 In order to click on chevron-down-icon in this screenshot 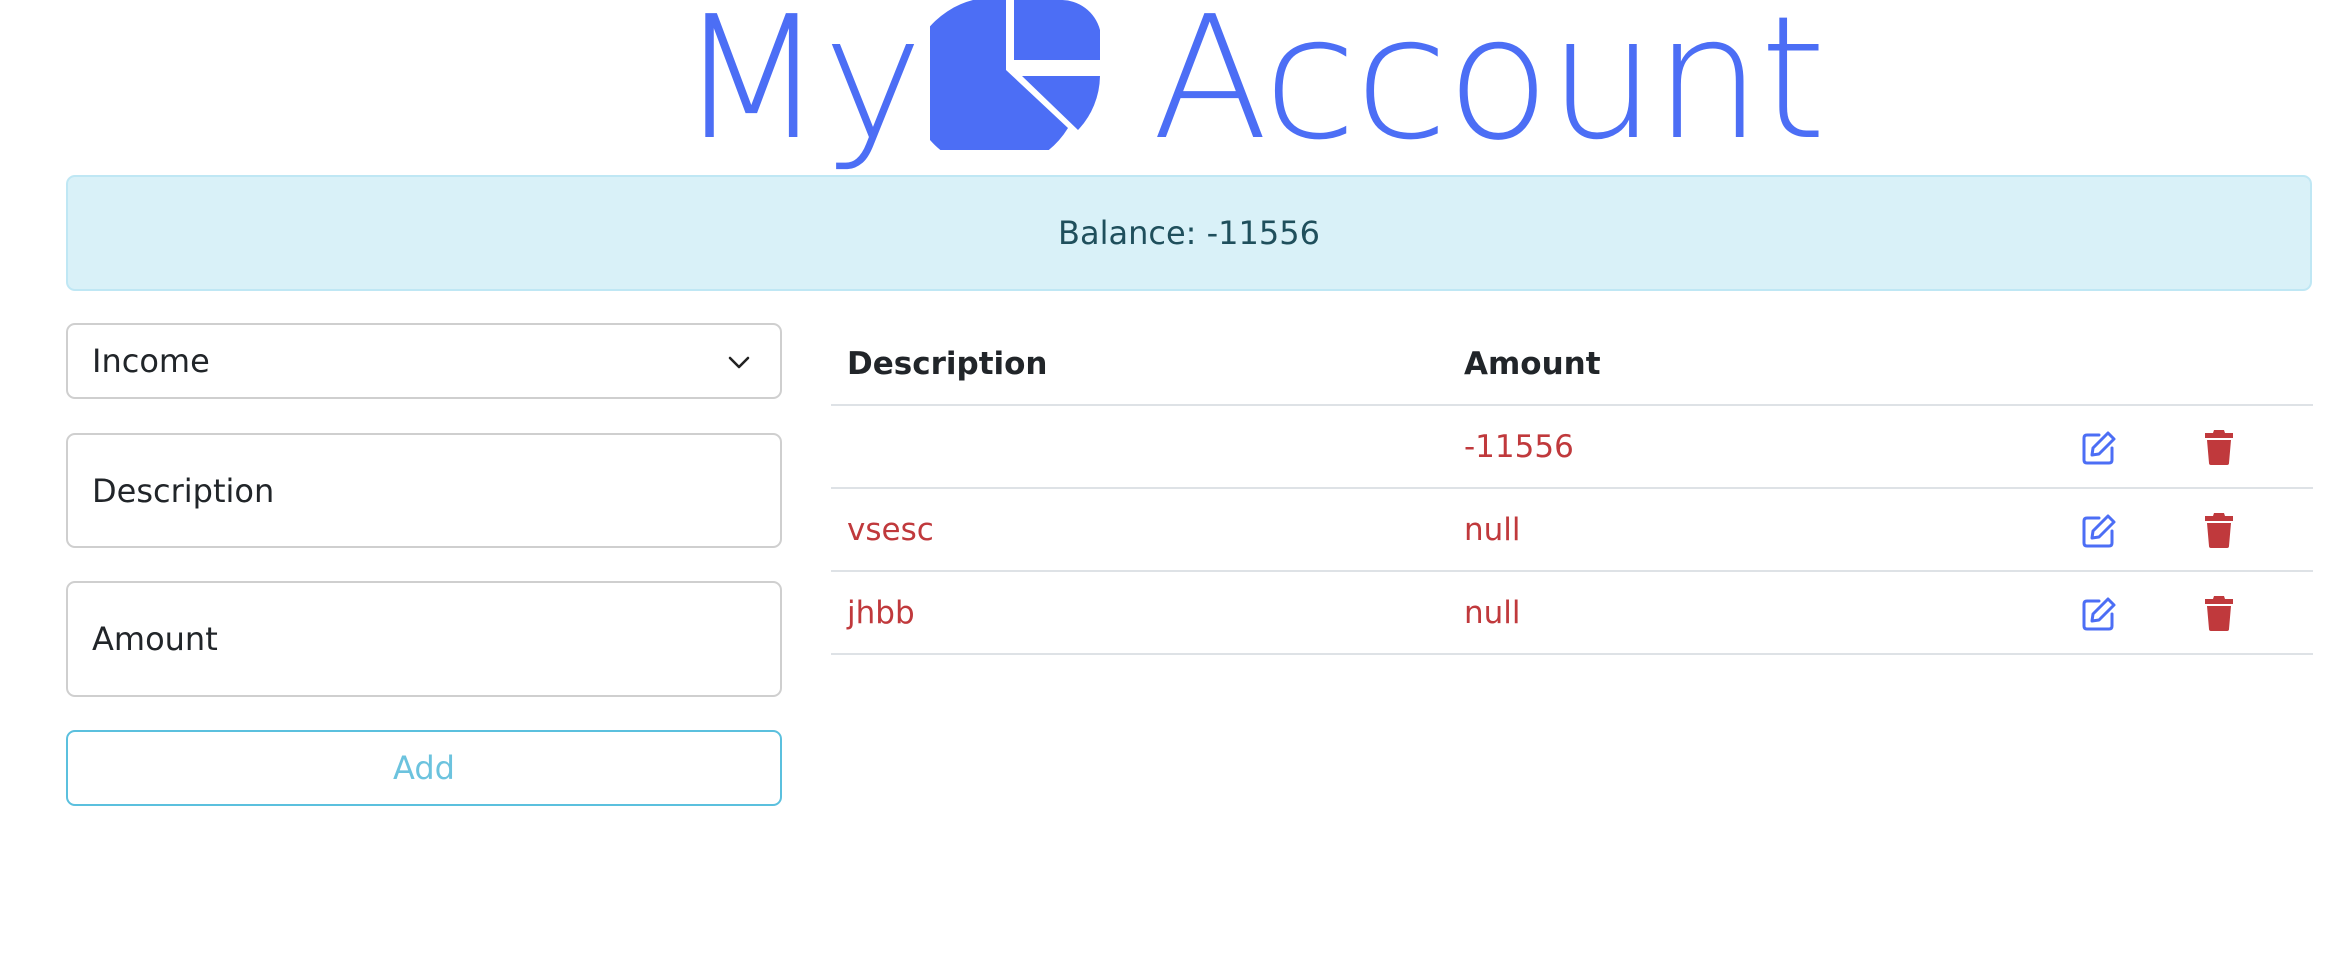, I will do `click(739, 362)`.